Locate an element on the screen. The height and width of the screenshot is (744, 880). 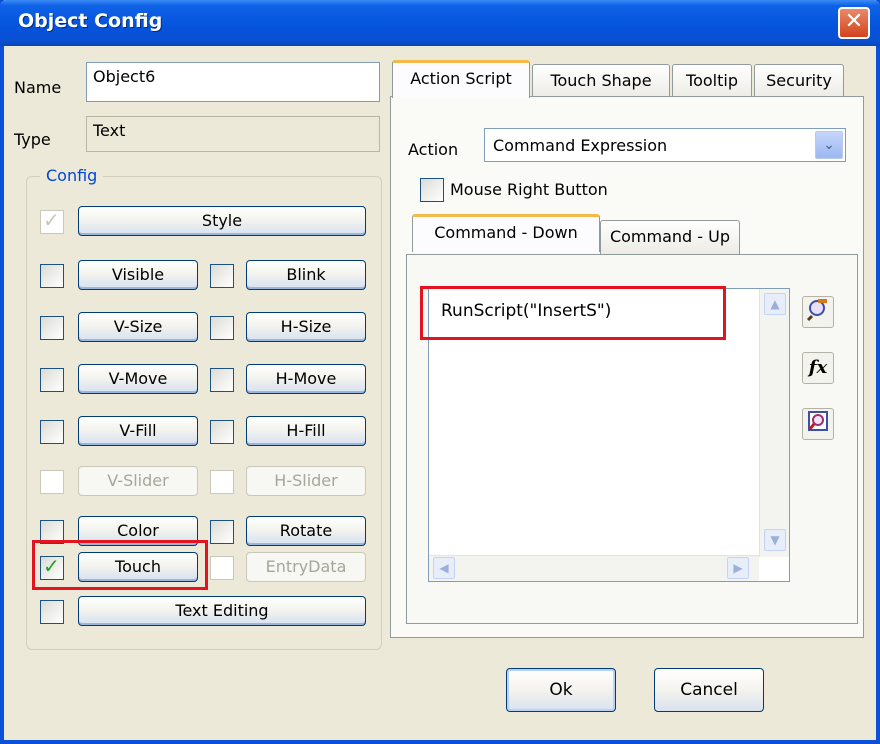
mouse-right-label: Mouse Right Button is located at coordinates (529, 189).